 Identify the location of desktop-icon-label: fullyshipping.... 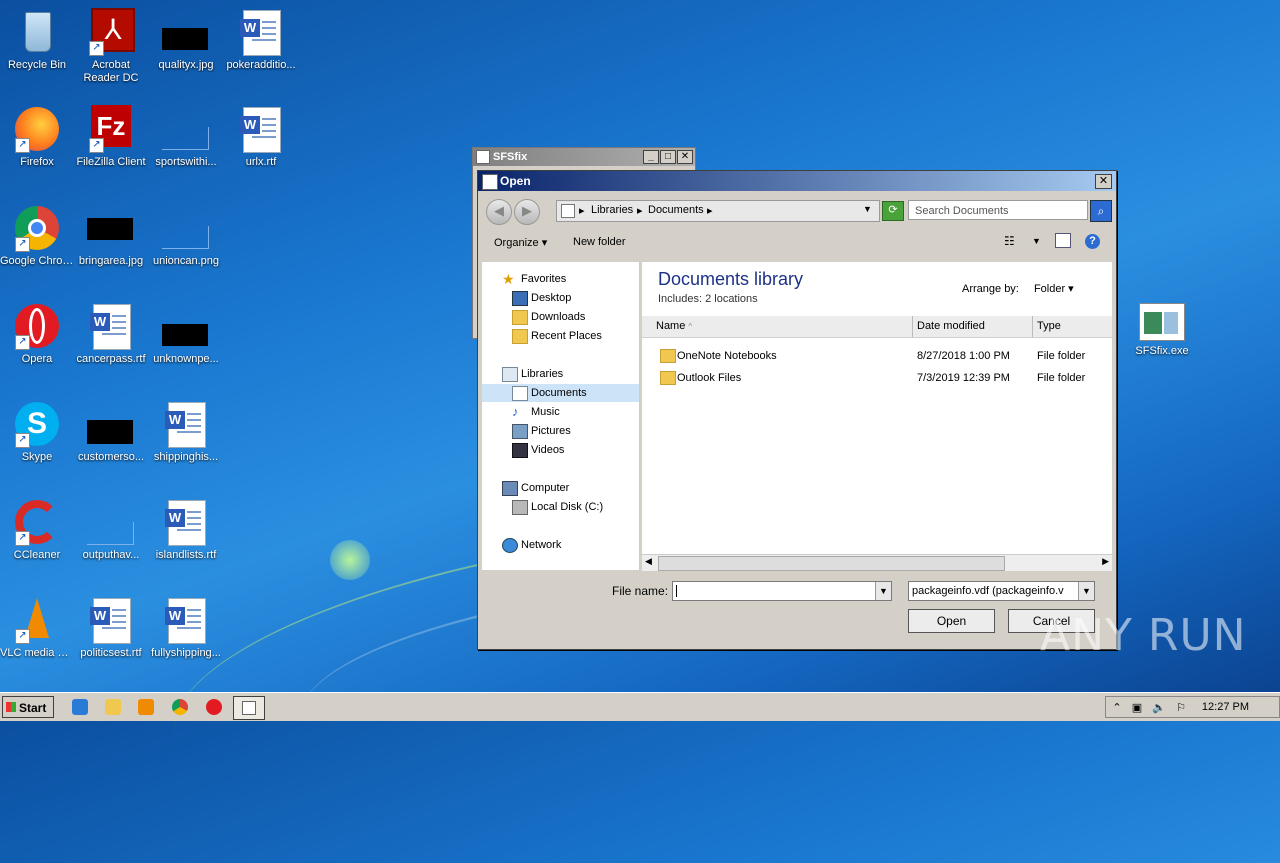
(186, 653).